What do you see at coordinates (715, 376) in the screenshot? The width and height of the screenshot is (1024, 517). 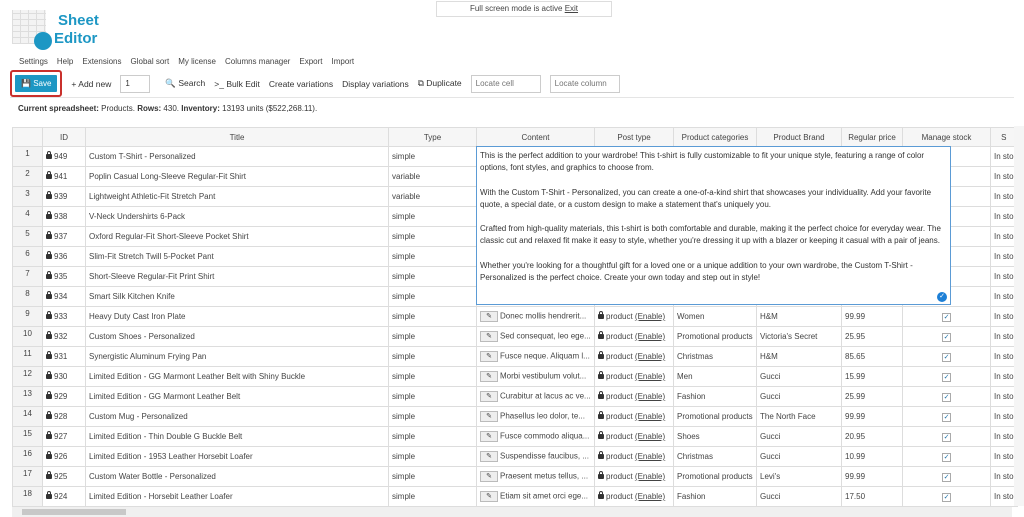 I see `category-cell: Men` at bounding box center [715, 376].